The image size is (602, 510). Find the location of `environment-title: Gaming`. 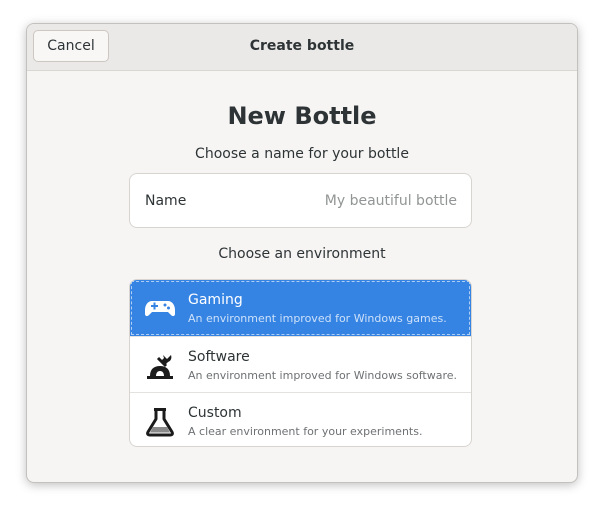

environment-title: Gaming is located at coordinates (215, 300).